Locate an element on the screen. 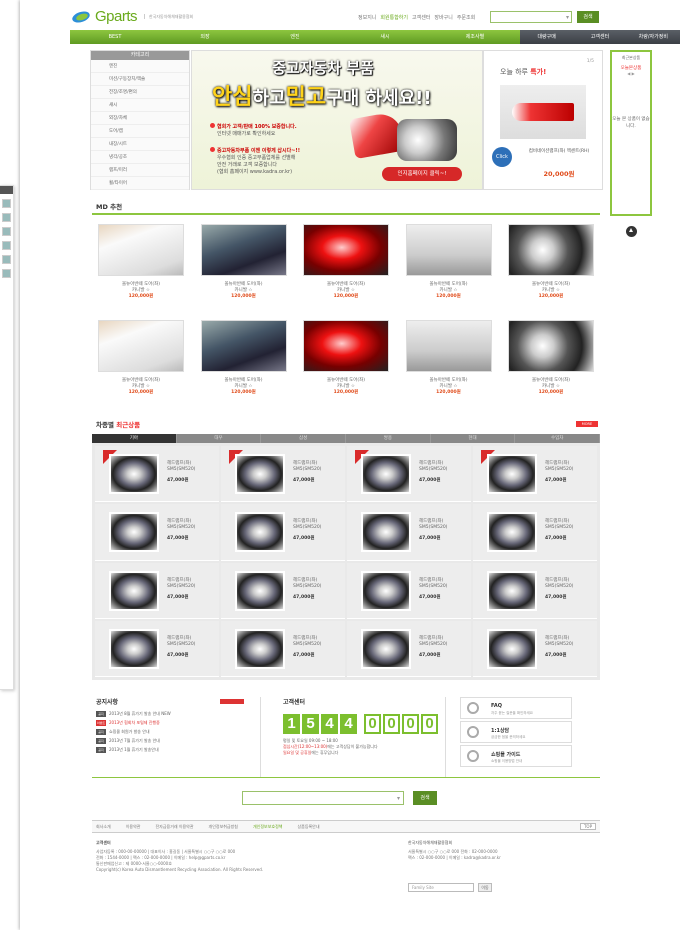 This screenshot has height=930, width=688. logo: Gparts 한국자동차해체재활용협회 is located at coordinates (131, 16).